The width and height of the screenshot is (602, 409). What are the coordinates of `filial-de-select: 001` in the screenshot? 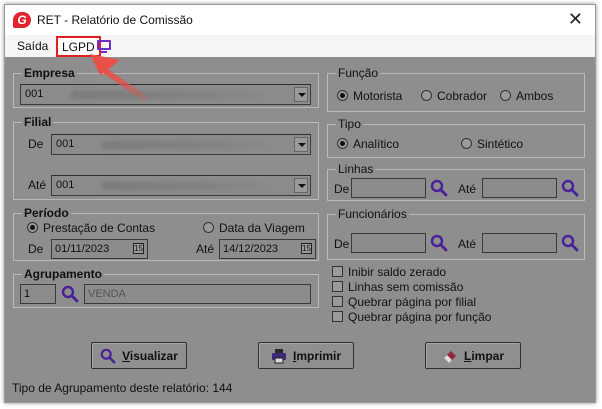 It's located at (181, 144).